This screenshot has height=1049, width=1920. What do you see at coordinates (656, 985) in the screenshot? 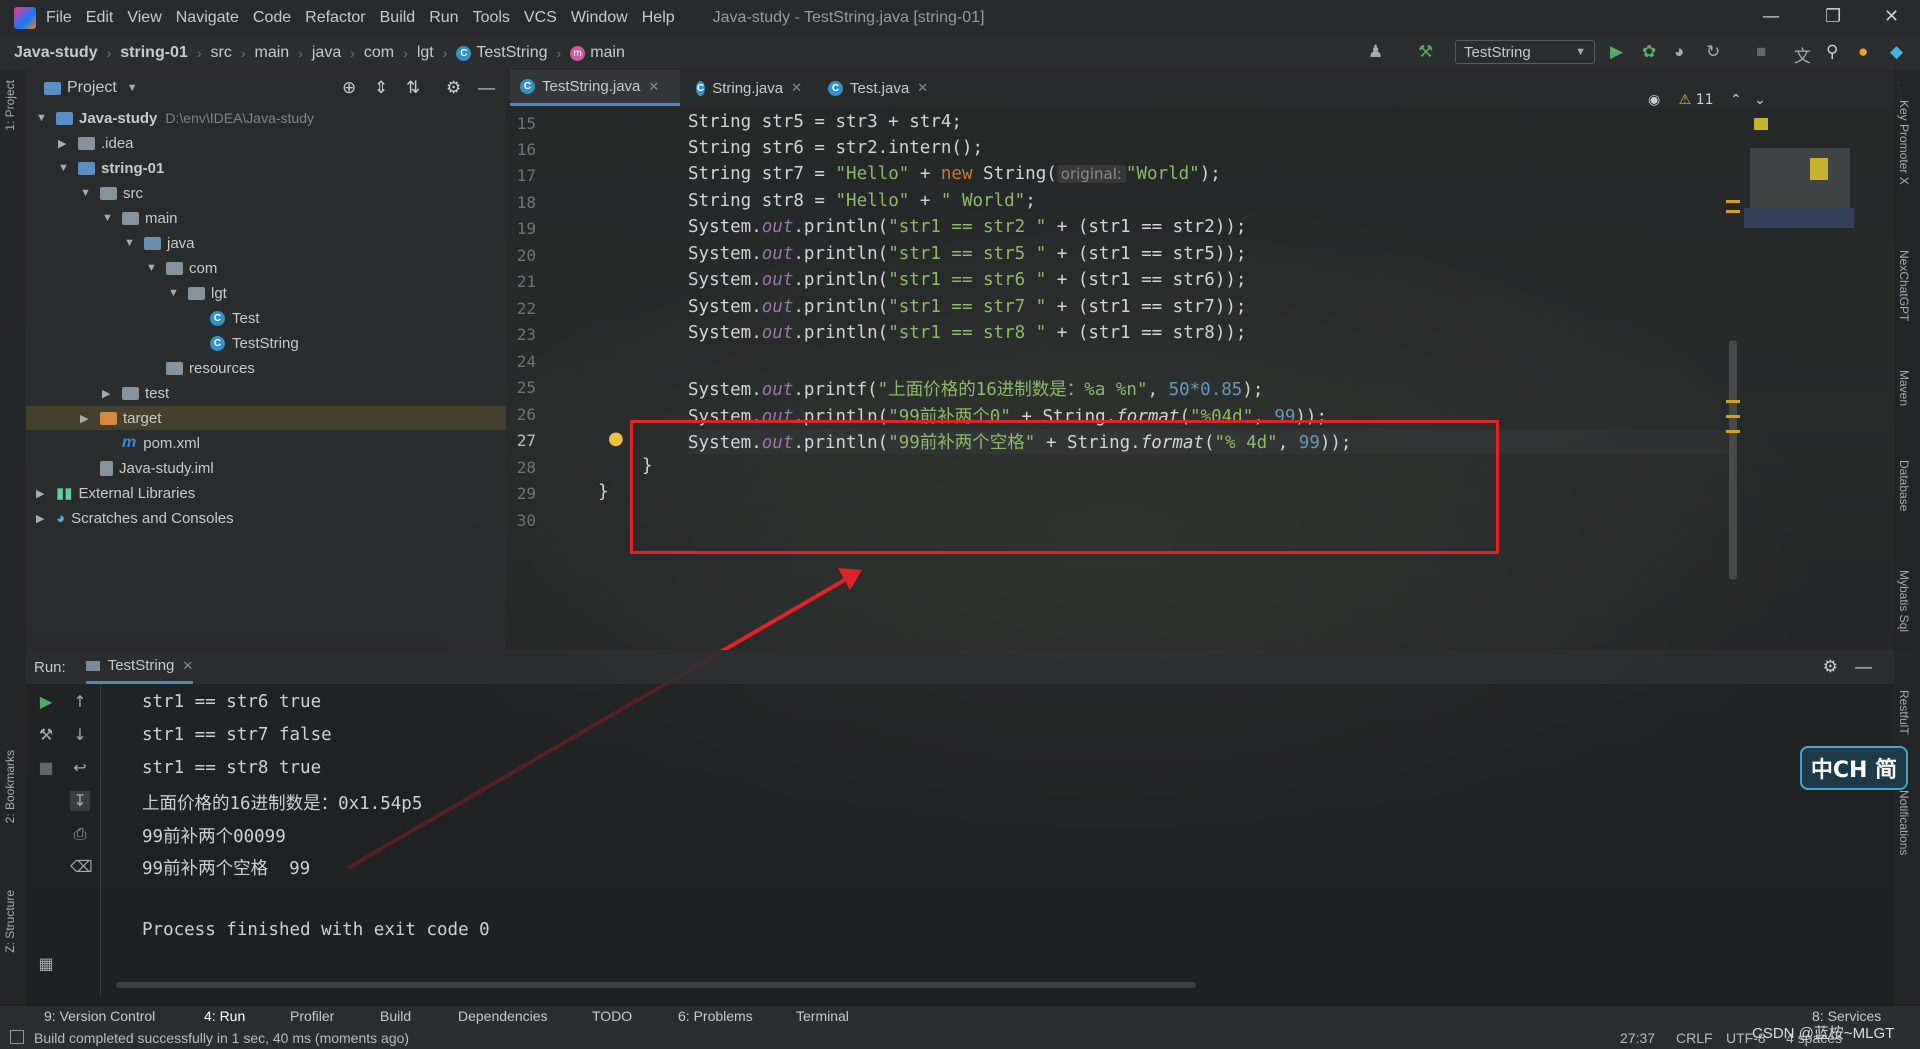
I see `console-horizontal-scrollbar` at bounding box center [656, 985].